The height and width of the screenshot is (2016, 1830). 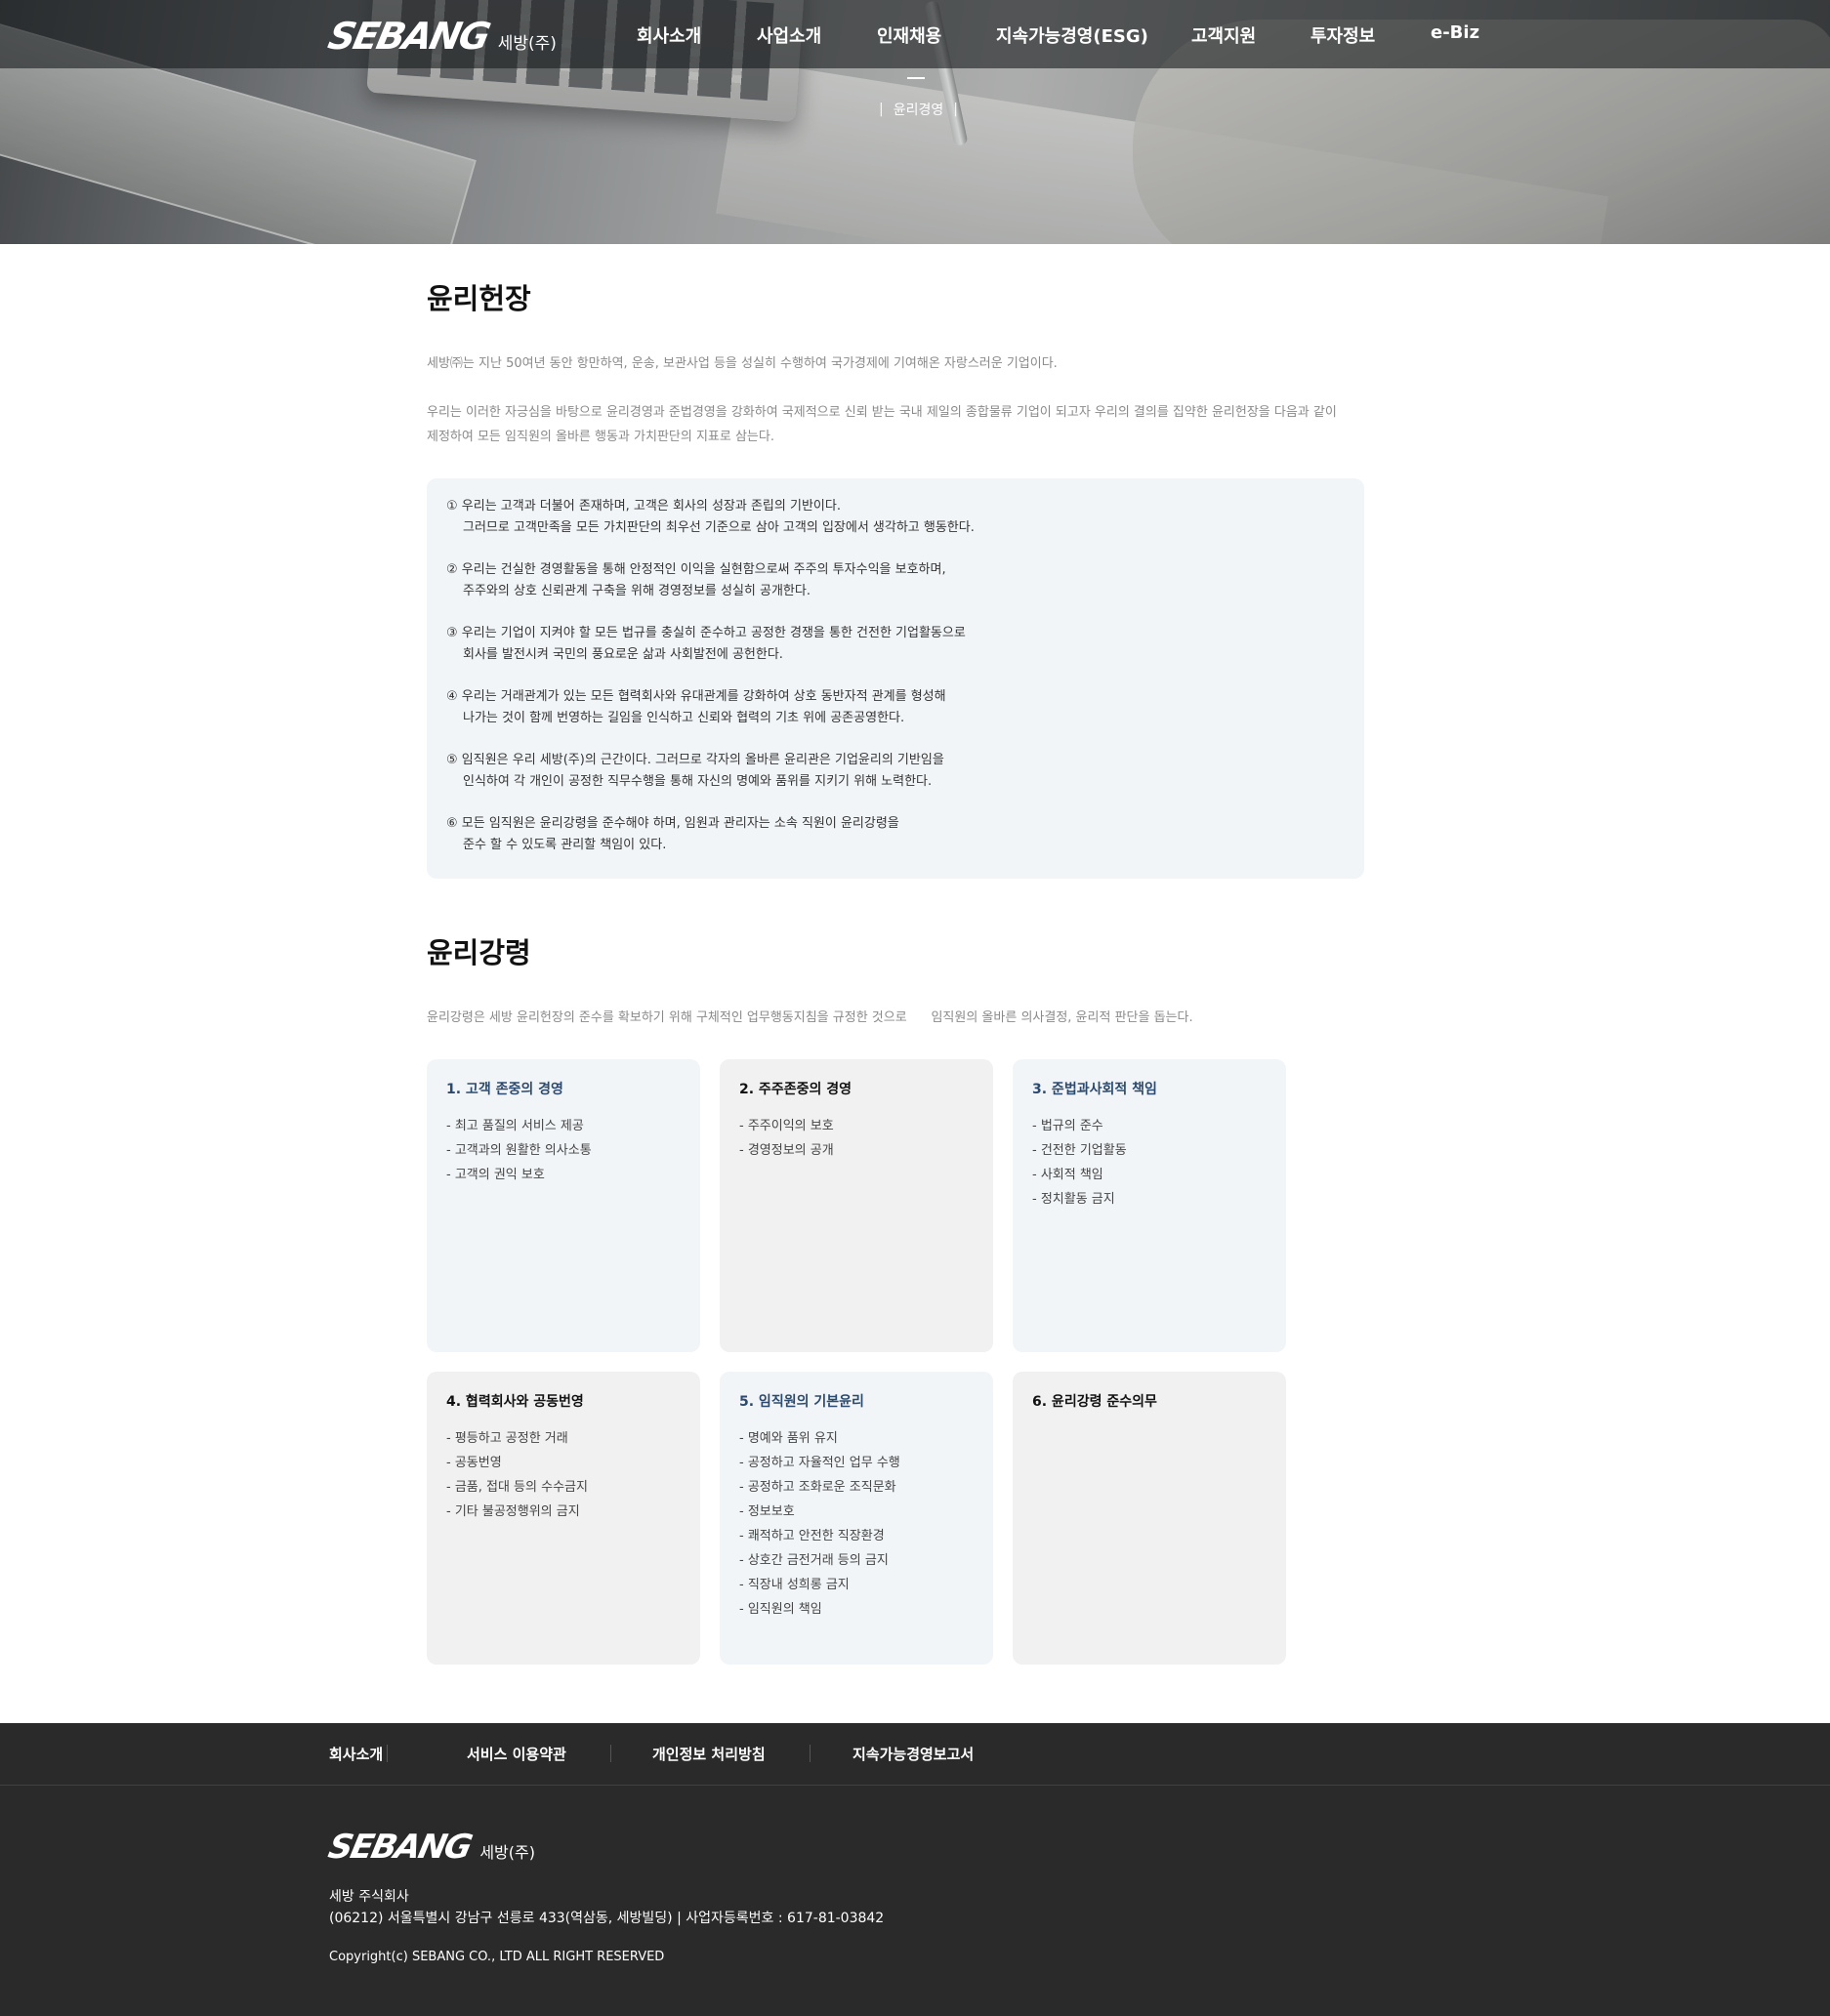 I want to click on footer-link-privacy: 개인정보 처리방침, so click(x=709, y=1754).